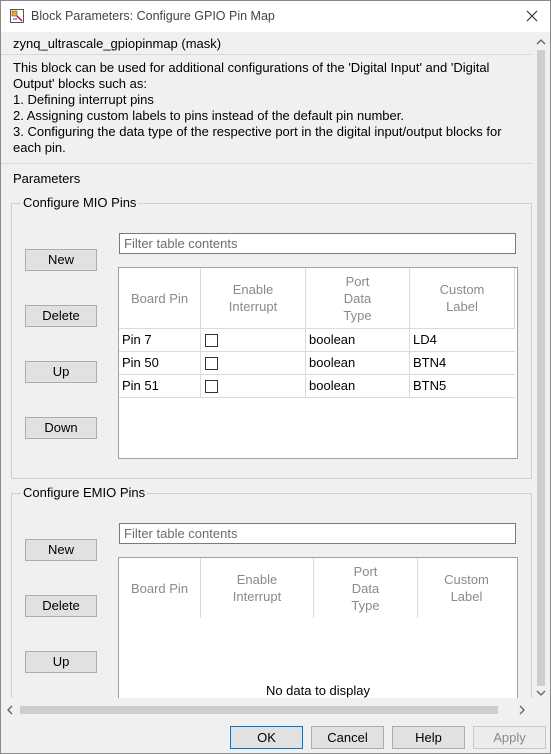 The width and height of the screenshot is (551, 754). What do you see at coordinates (266, 737) in the screenshot?
I see `ok-button: OK` at bounding box center [266, 737].